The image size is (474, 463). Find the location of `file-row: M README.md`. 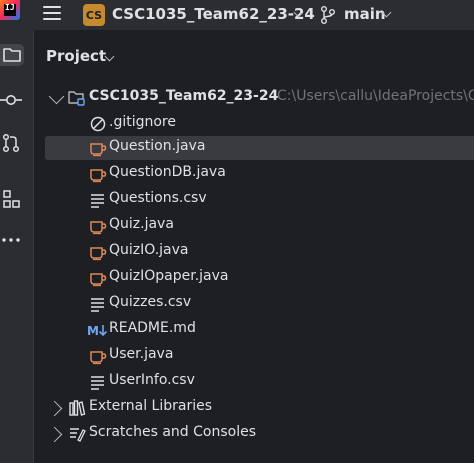

file-row: M README.md is located at coordinates (259, 330).